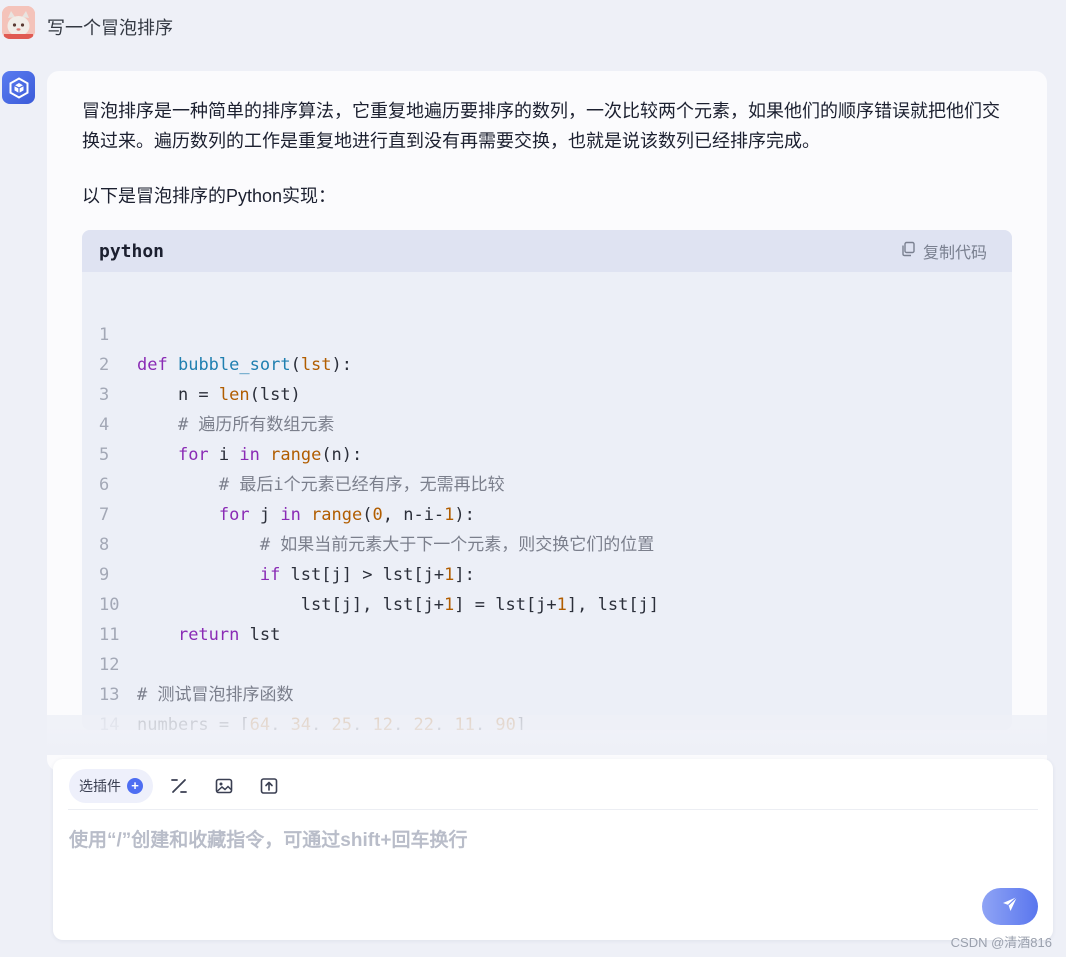  I want to click on code-line: 7 # 如果当前元素大于下一个元素，则交换它们的位置, so click(547, 512).